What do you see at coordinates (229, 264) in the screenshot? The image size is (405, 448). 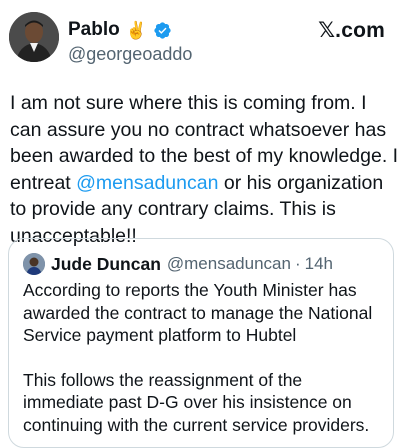 I see `quoted-author-handle: @mensaduncan` at bounding box center [229, 264].